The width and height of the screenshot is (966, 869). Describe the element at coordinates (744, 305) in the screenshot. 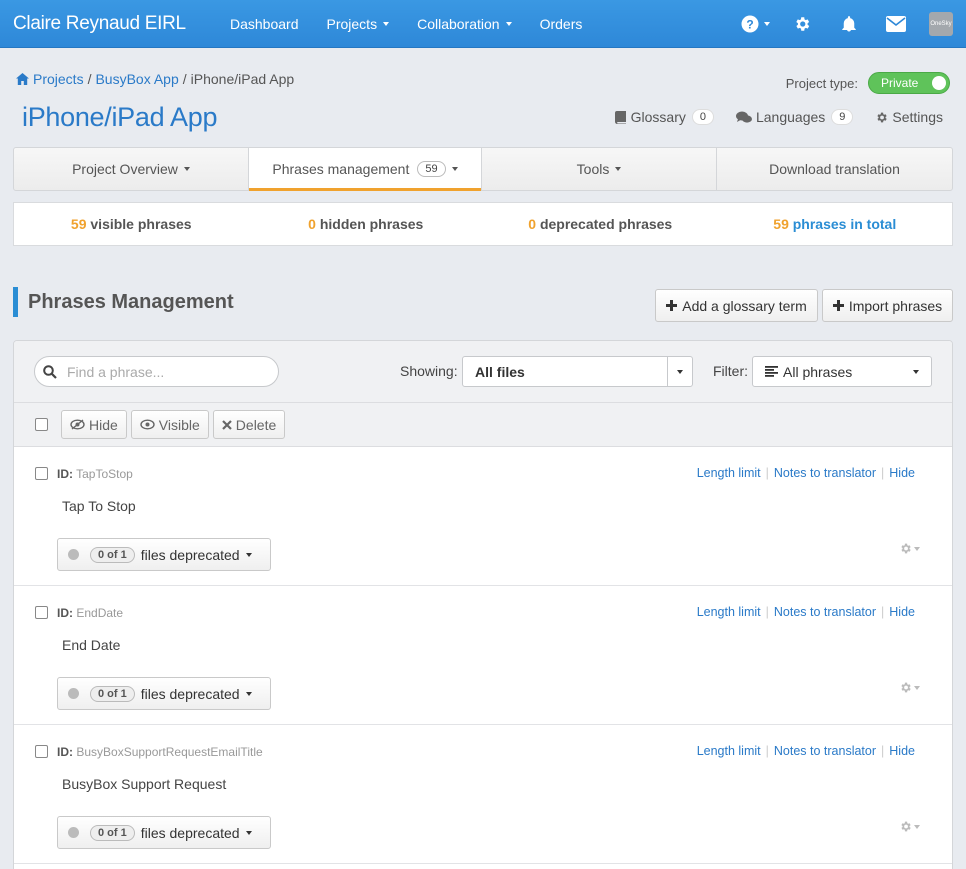

I see `add-glossary-term-label: Add a glossary term` at that location.